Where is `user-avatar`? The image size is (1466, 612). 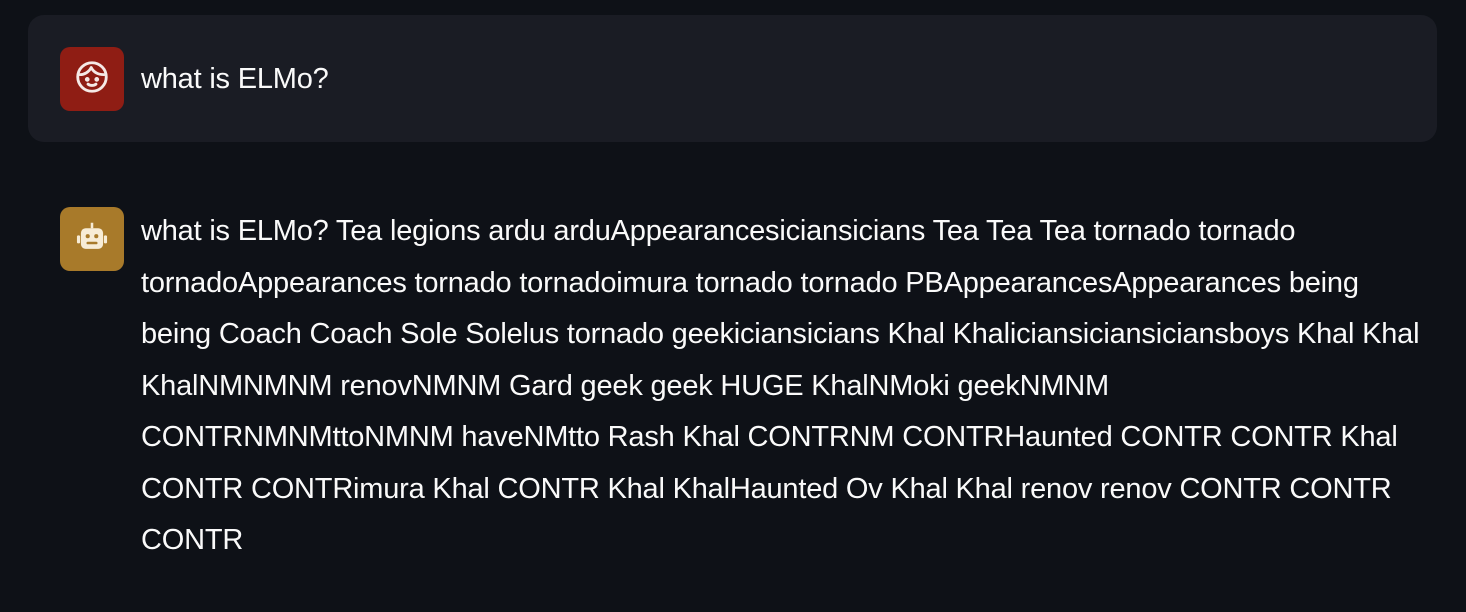
user-avatar is located at coordinates (92, 79).